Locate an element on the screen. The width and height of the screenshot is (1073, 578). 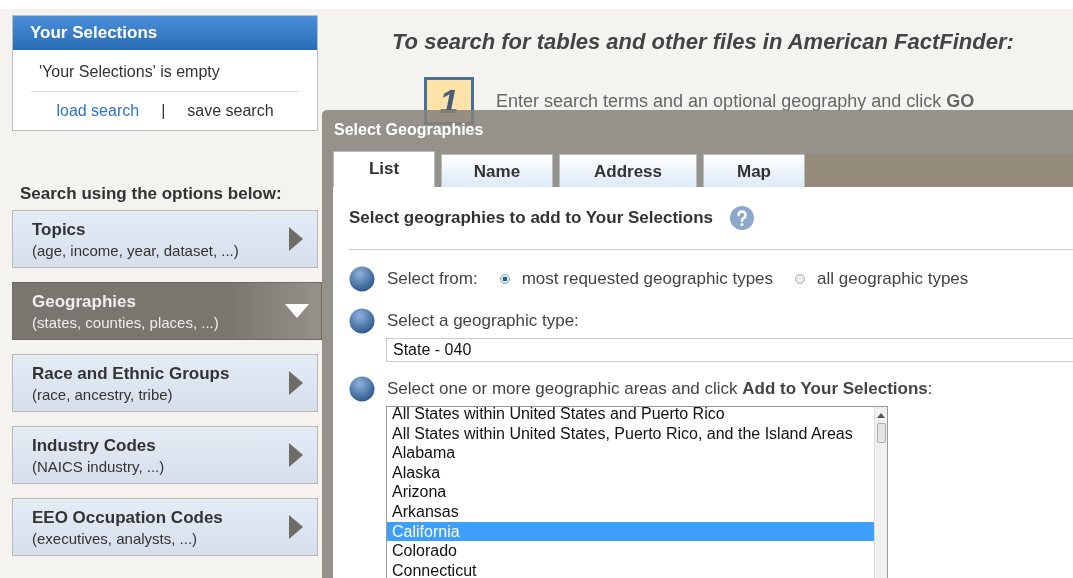
tab: Name is located at coordinates (497, 170).